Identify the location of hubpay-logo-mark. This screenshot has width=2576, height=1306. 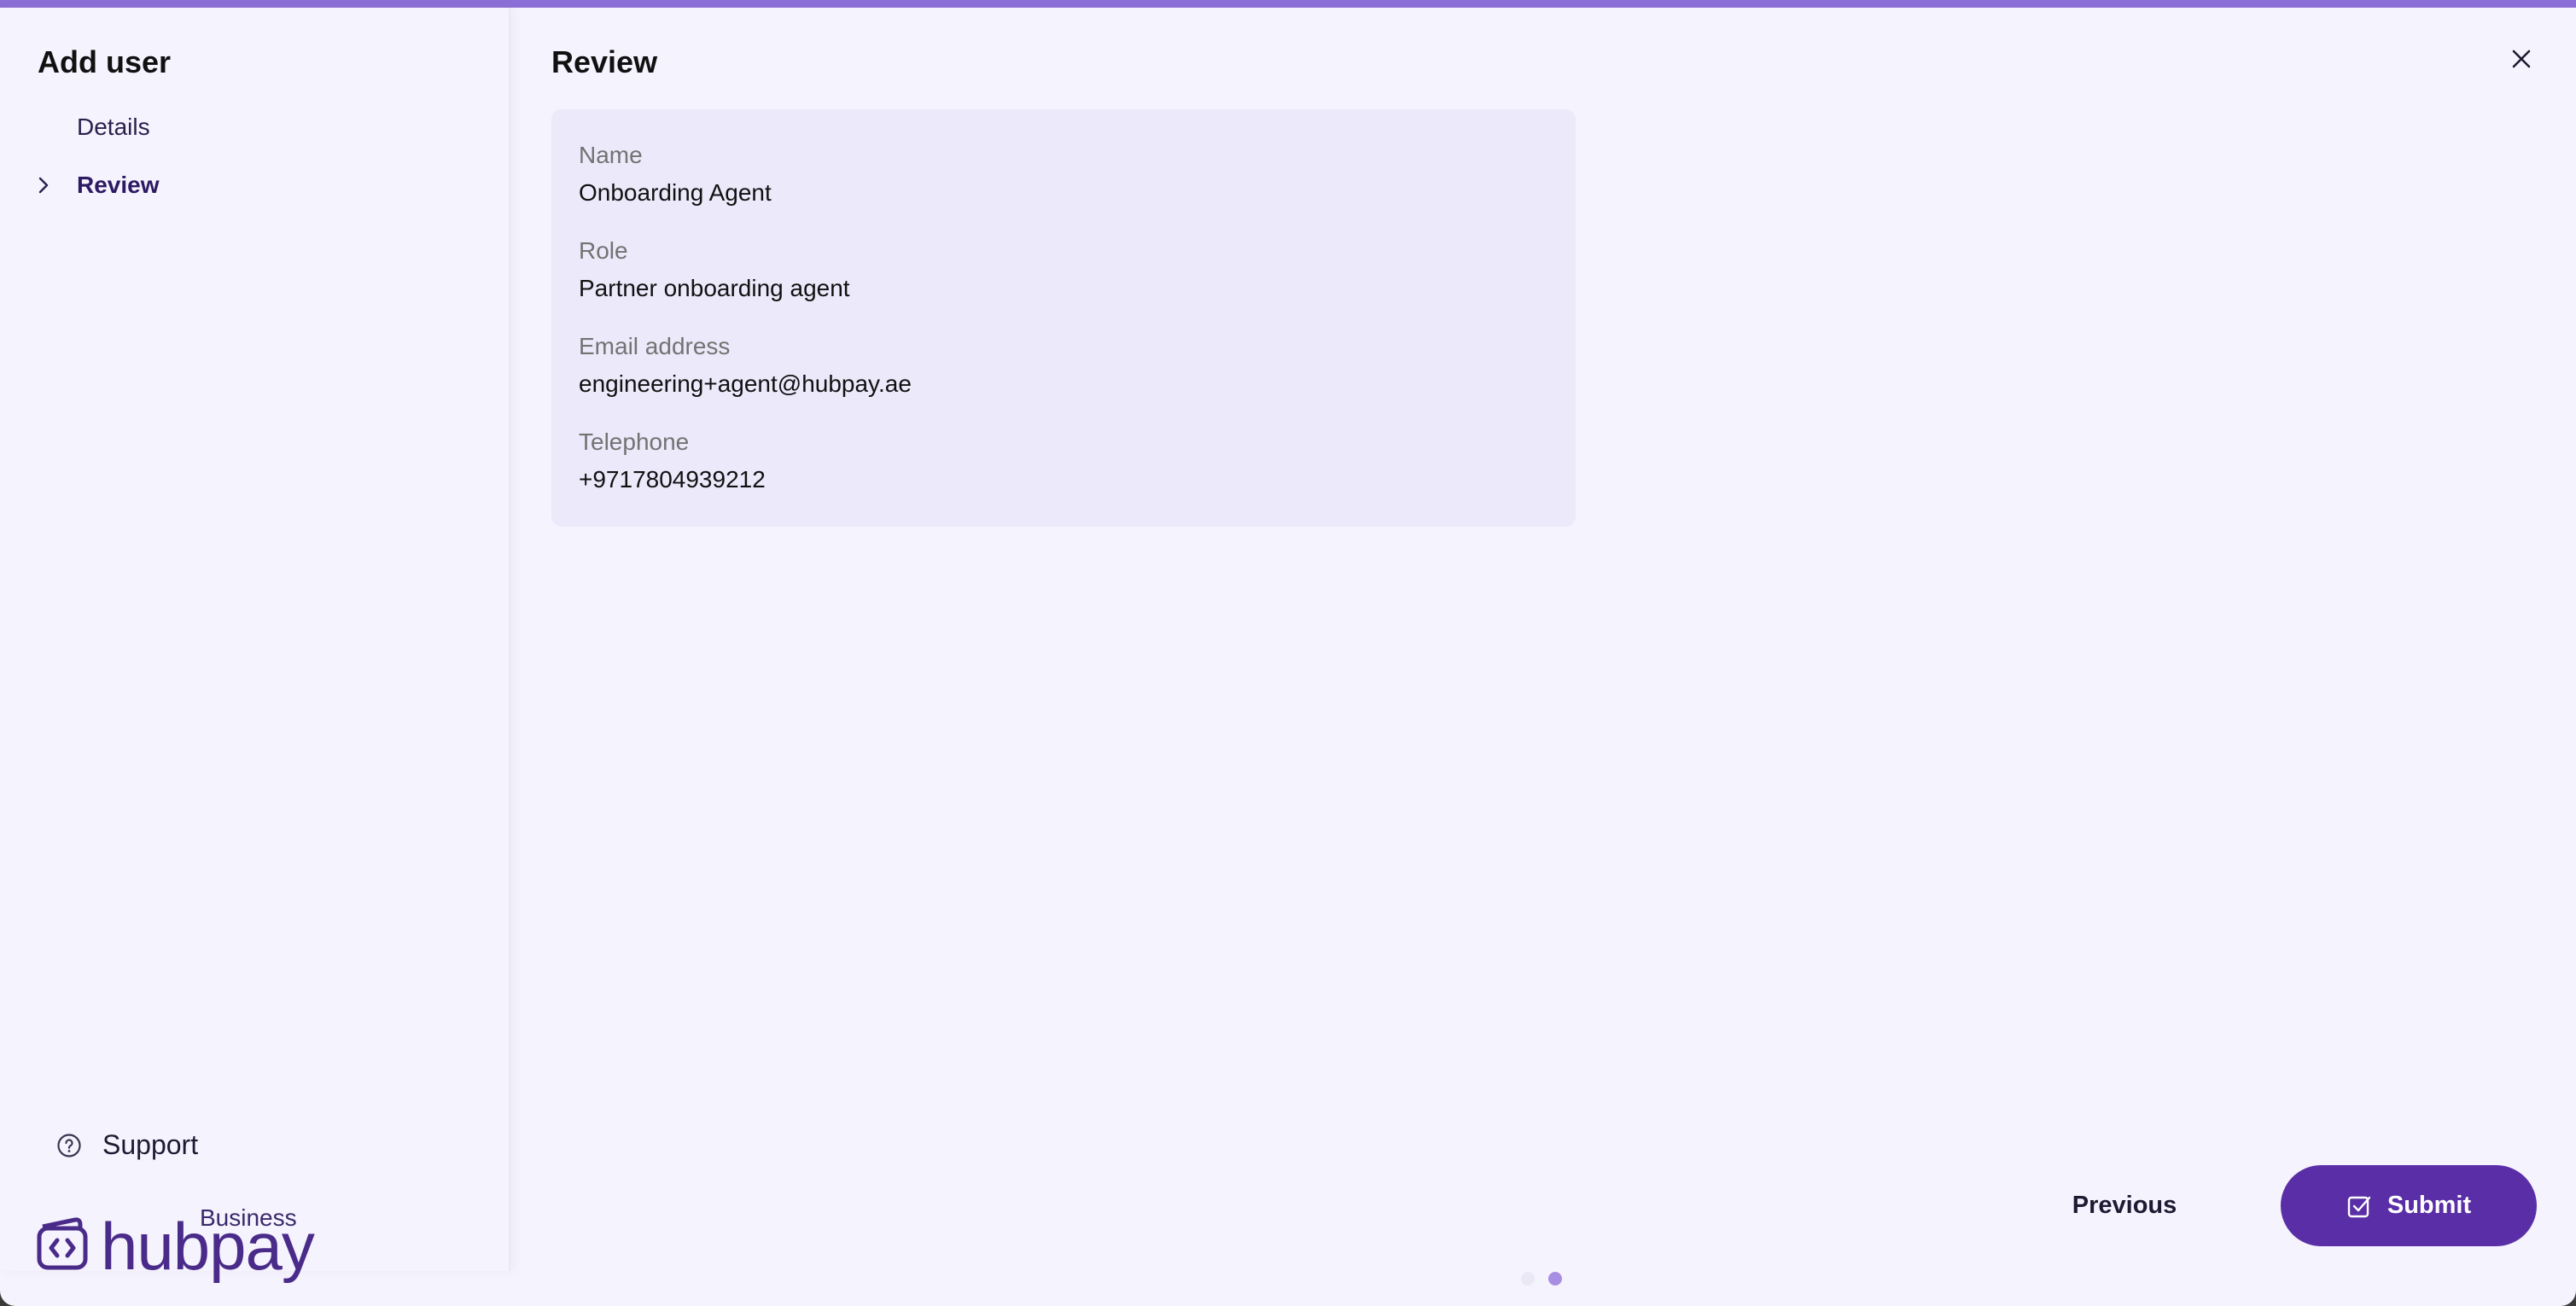
(62, 1243).